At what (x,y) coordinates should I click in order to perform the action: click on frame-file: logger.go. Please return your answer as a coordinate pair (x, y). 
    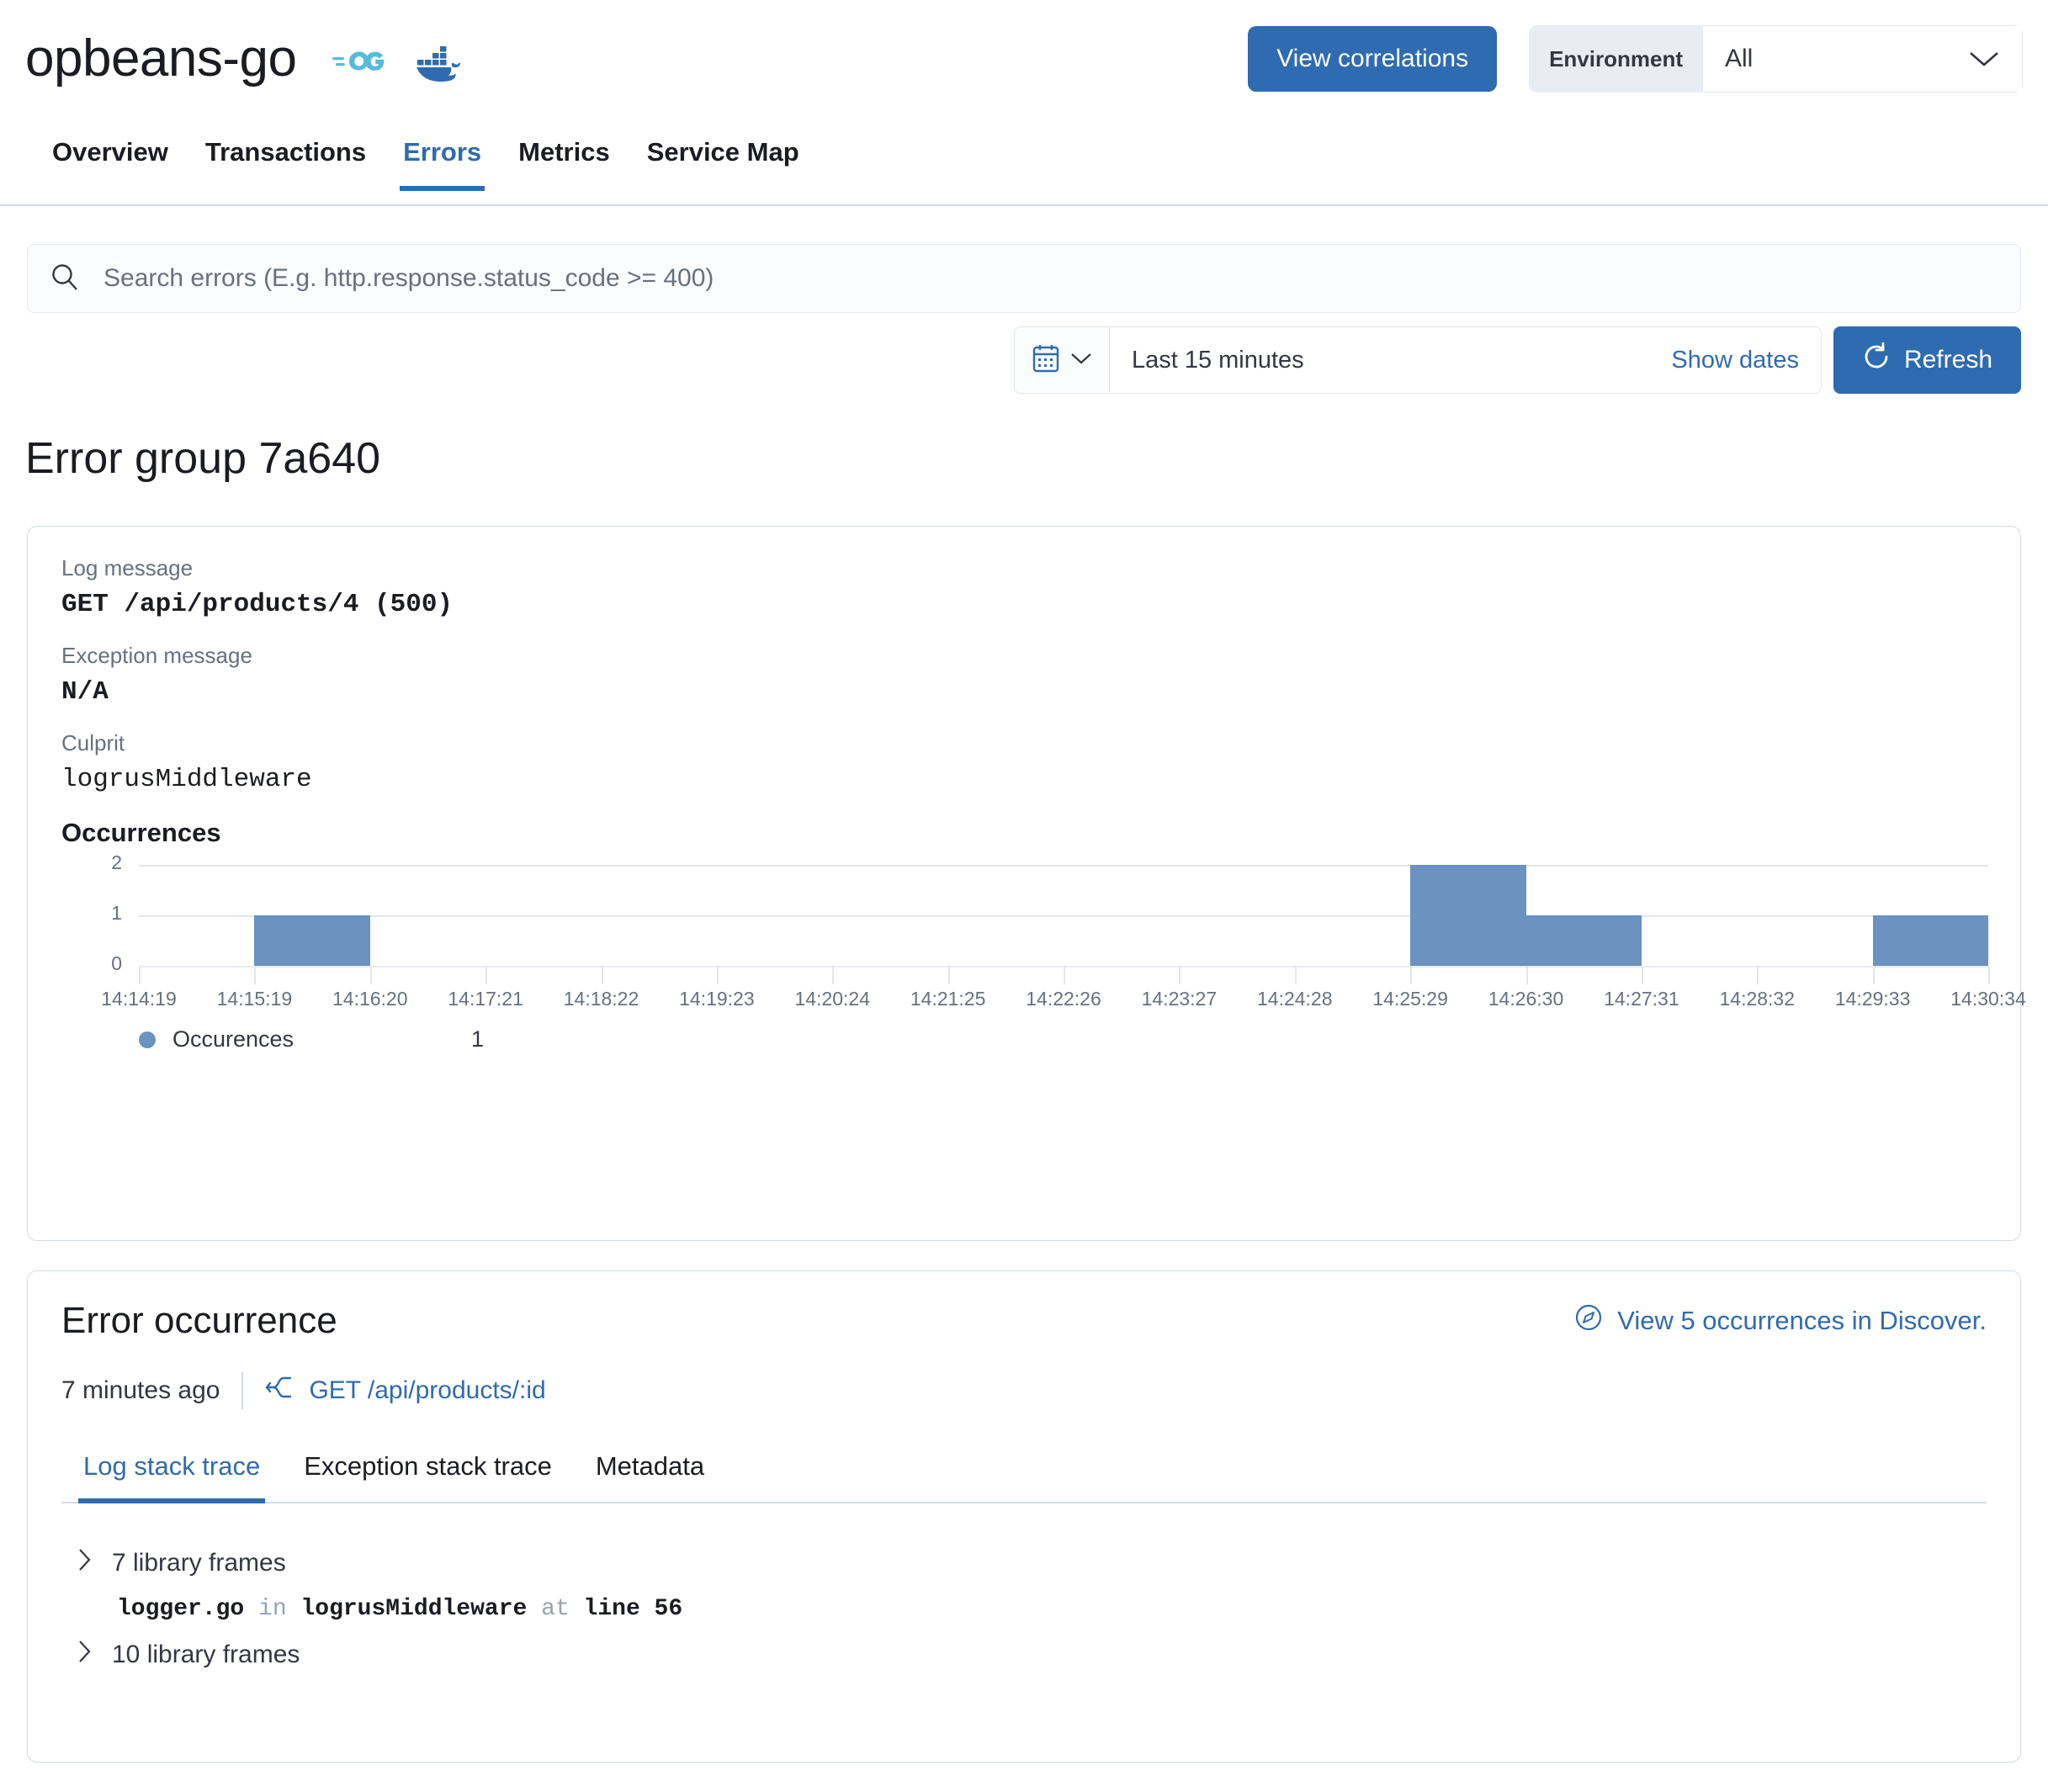
    Looking at the image, I should click on (181, 1609).